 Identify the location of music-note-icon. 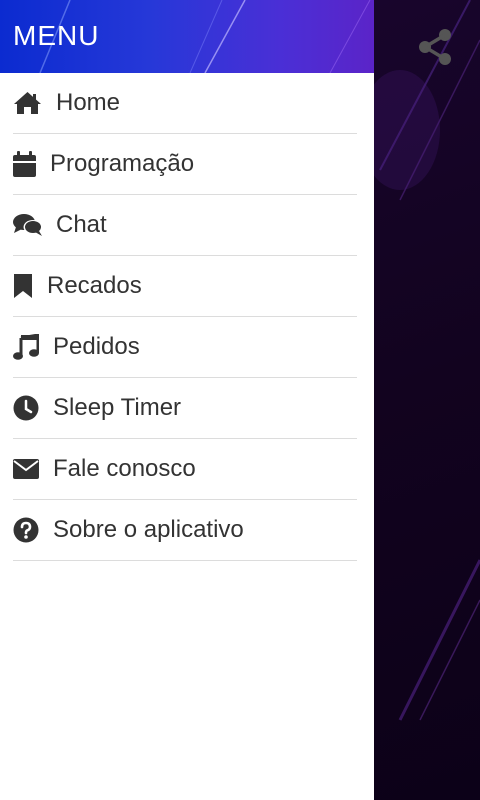
(26, 347).